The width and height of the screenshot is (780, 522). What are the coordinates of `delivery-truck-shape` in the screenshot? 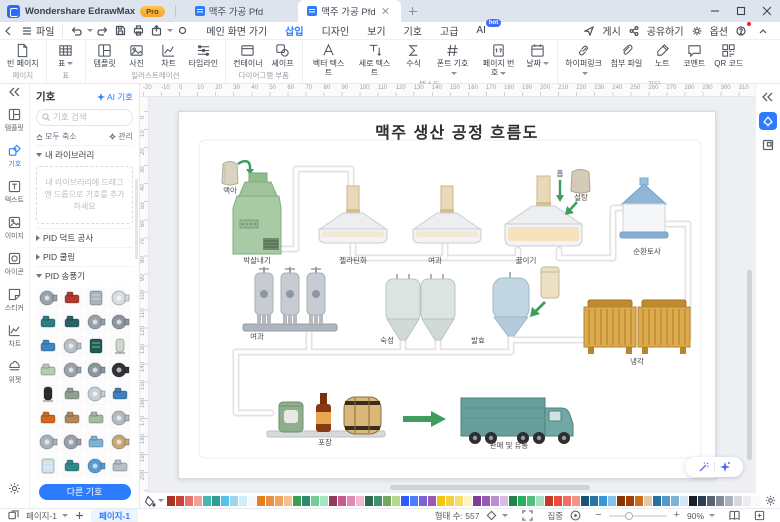 It's located at (517, 420).